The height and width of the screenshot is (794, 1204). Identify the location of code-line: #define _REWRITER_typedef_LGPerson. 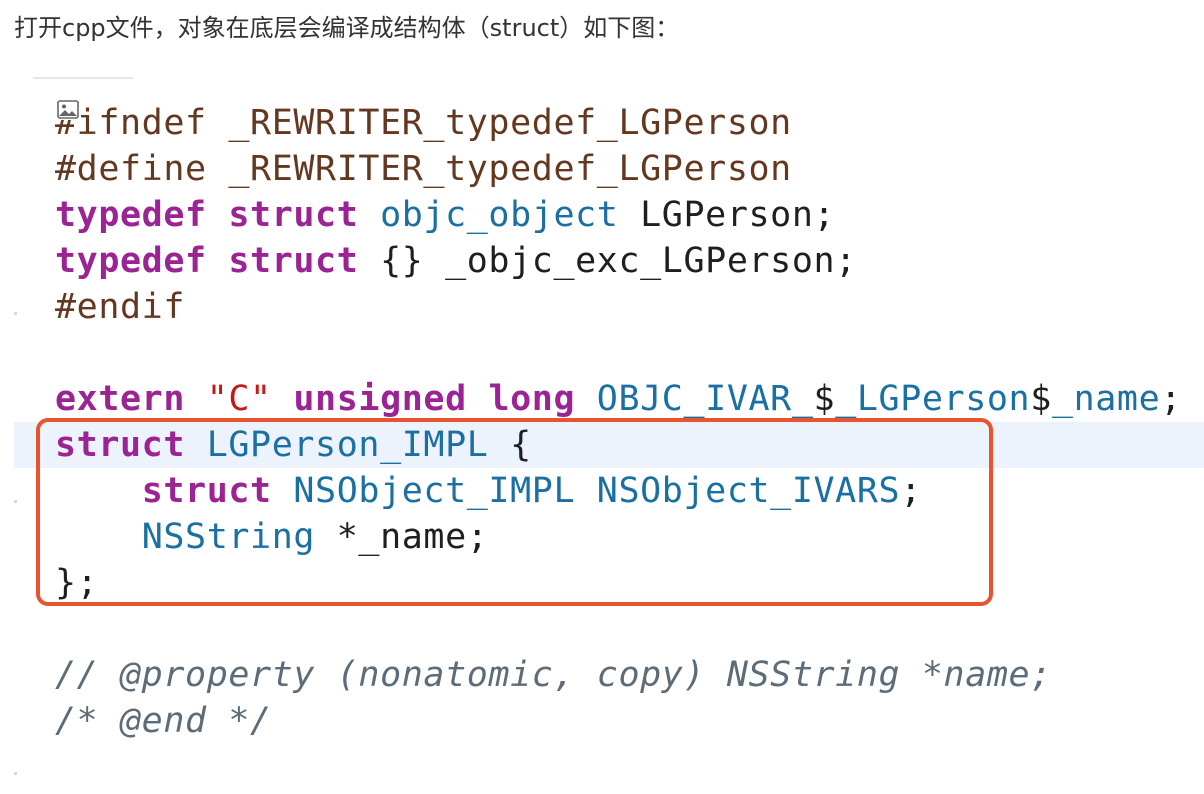
(618, 169).